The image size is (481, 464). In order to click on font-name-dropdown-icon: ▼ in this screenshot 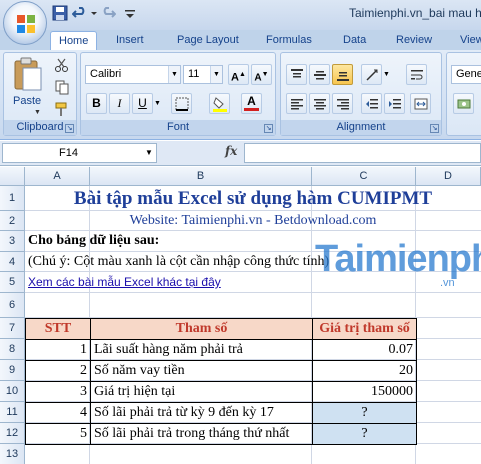, I will do `click(174, 74)`.